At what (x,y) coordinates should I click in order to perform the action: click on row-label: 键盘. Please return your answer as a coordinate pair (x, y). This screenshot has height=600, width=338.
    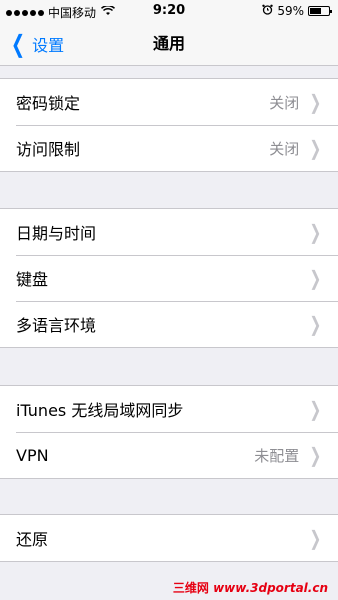
    Looking at the image, I should click on (32, 279).